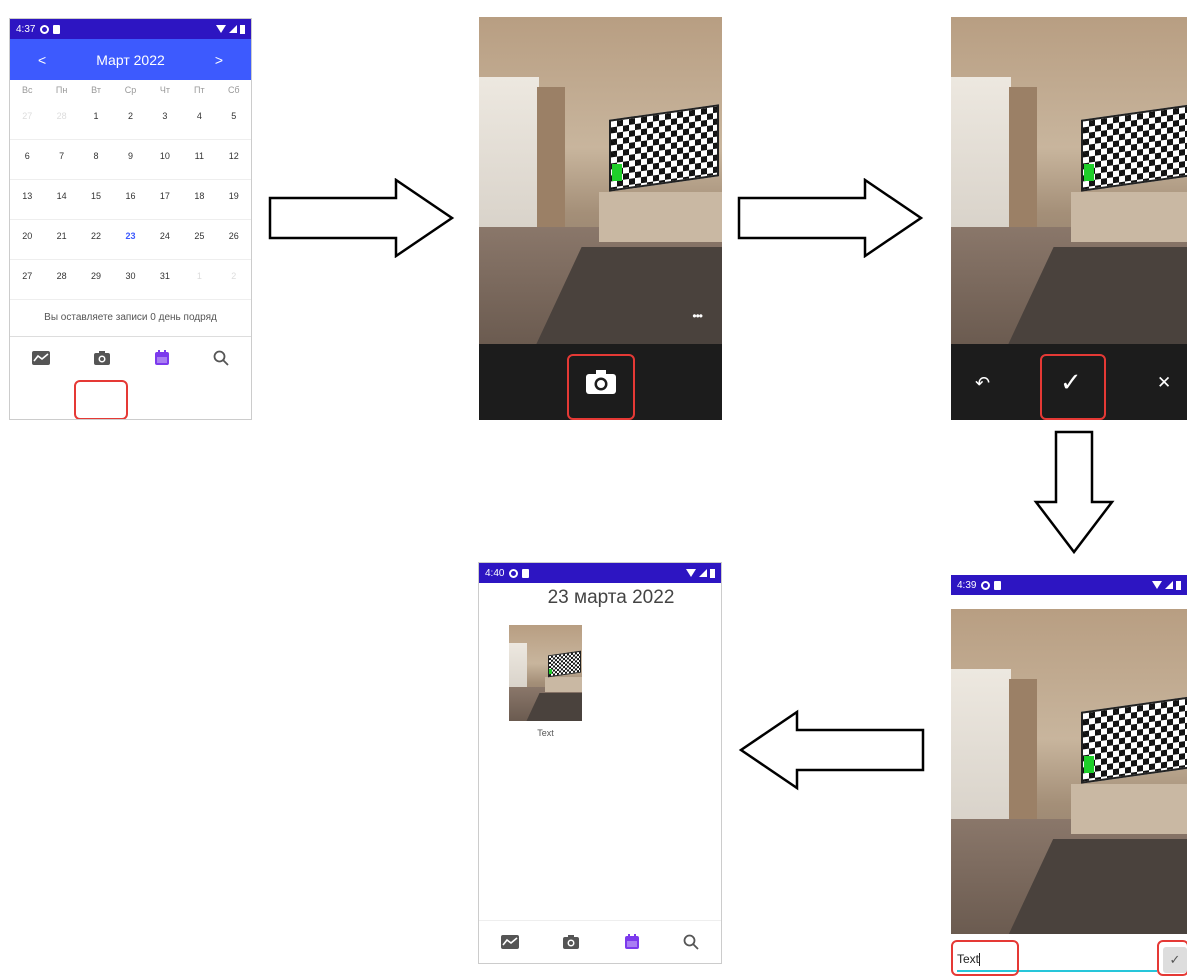 The height and width of the screenshot is (976, 1187). Describe the element at coordinates (27, 90) in the screenshot. I see `weekday-label: Вс` at that location.